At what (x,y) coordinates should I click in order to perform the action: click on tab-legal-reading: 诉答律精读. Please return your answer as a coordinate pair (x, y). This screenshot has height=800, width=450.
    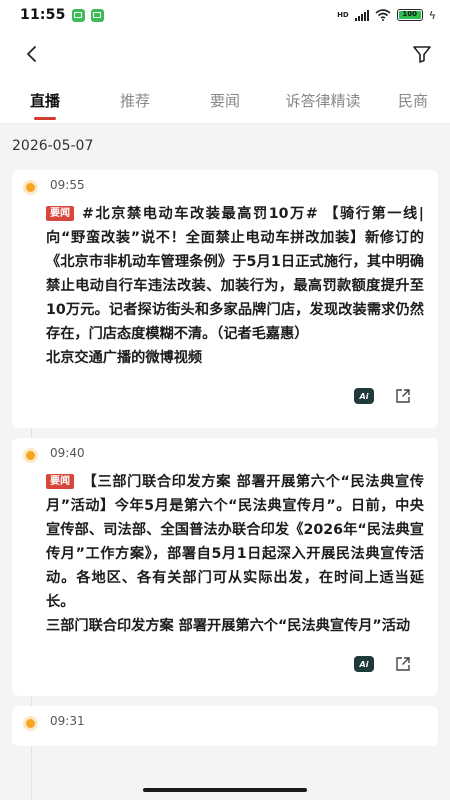
    Looking at the image, I should click on (323, 101).